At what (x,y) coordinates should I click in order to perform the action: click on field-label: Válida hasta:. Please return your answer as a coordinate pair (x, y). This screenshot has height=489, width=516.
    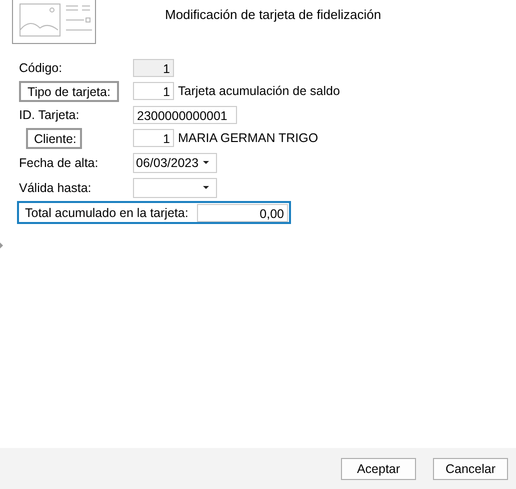
    Looking at the image, I should click on (55, 187).